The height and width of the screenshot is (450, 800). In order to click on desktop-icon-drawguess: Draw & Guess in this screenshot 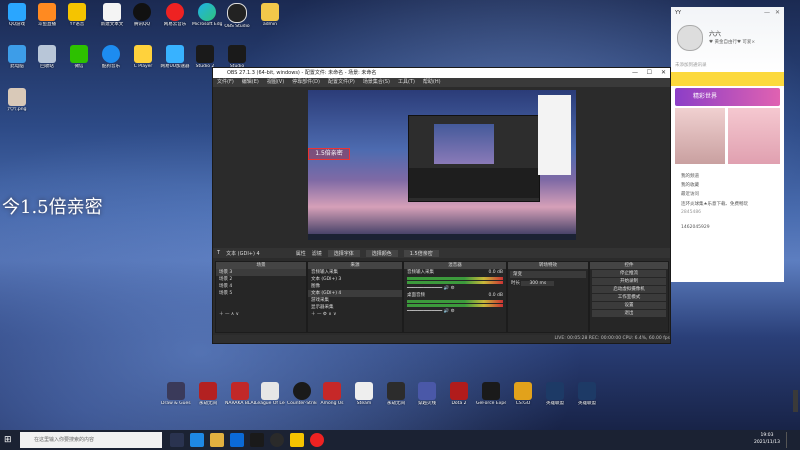, I will do `click(176, 394)`.